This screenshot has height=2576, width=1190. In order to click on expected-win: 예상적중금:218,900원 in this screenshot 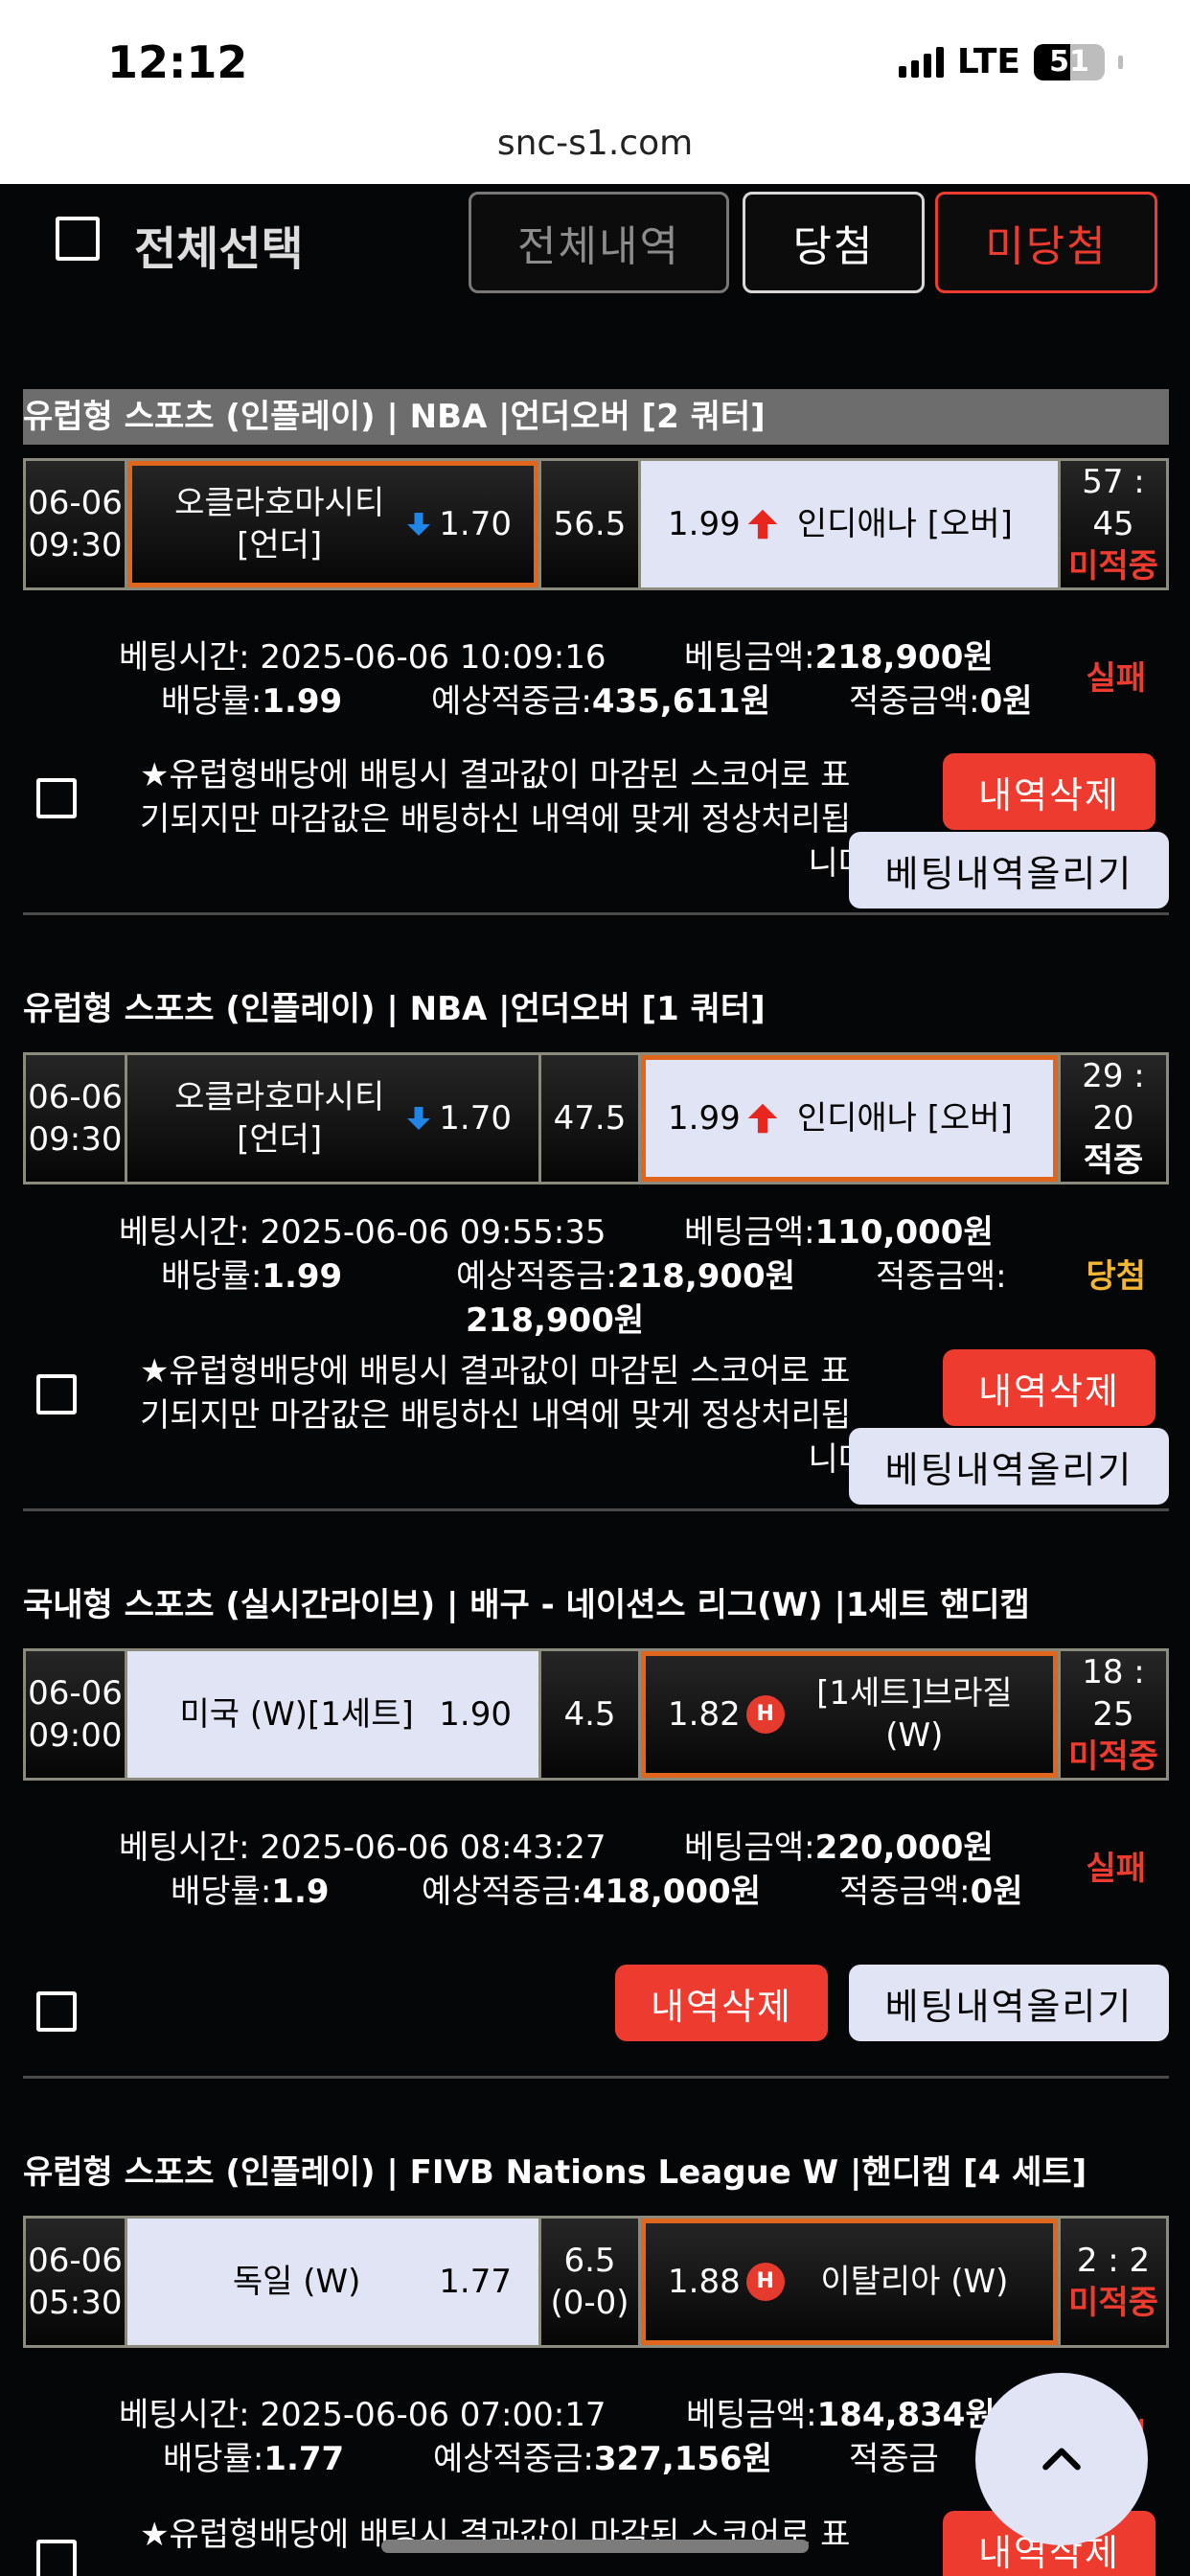, I will do `click(625, 1276)`.